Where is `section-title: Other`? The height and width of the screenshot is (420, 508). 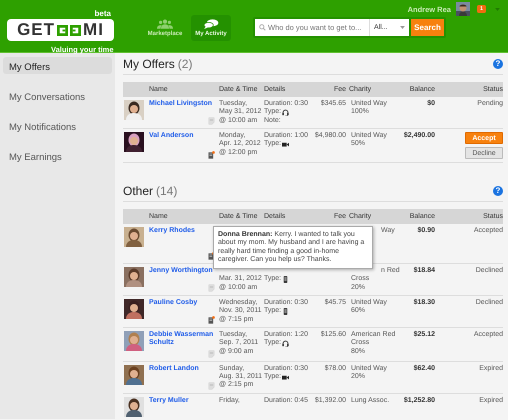
section-title: Other is located at coordinates (138, 191).